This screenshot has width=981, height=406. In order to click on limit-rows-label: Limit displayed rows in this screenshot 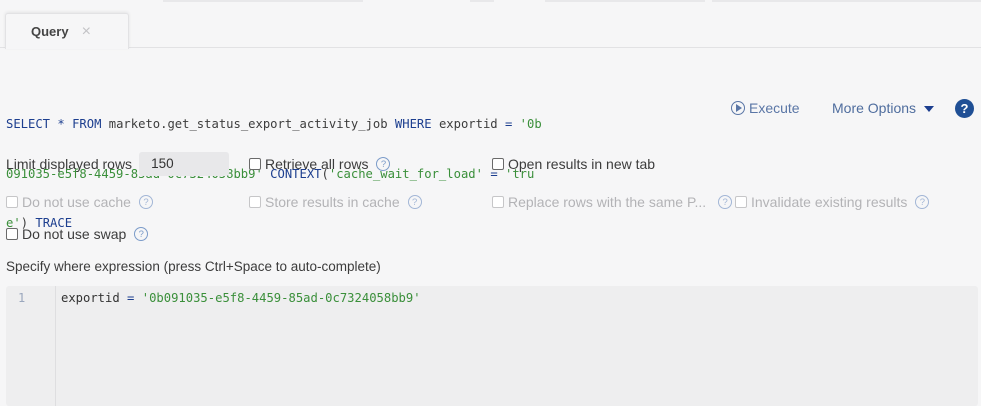, I will do `click(69, 164)`.